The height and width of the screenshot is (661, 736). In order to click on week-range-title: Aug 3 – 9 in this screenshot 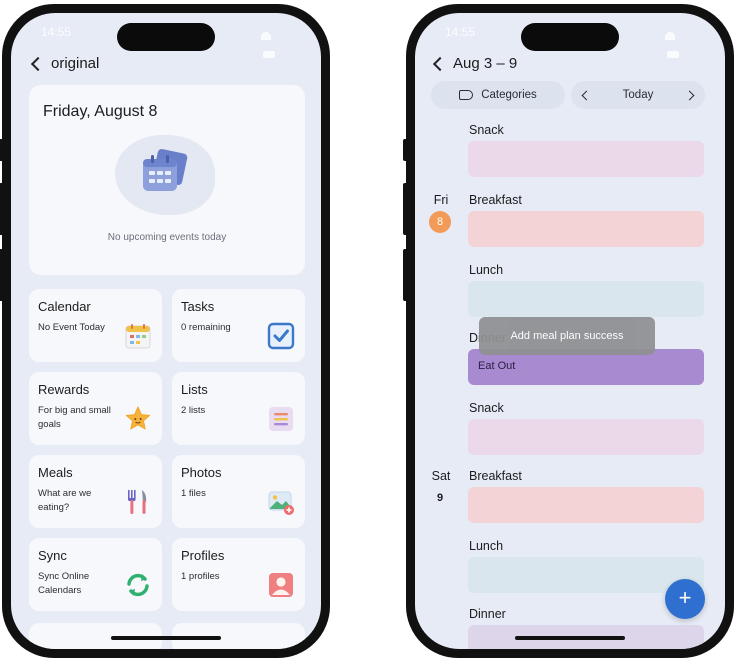, I will do `click(485, 63)`.